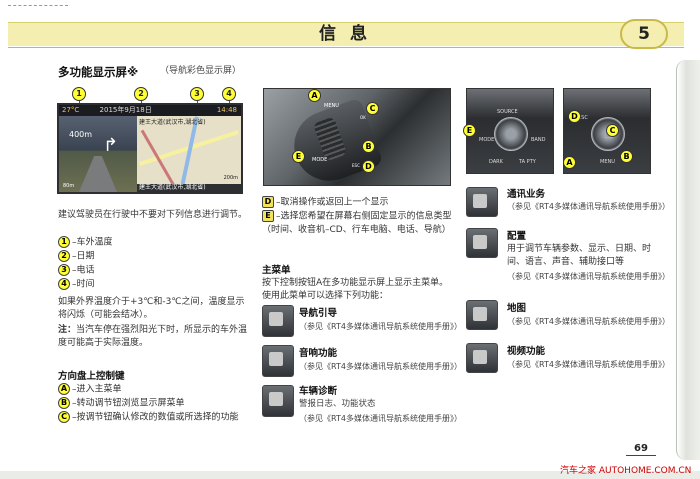 This screenshot has height=479, width=700. What do you see at coordinates (38, 5) in the screenshot?
I see `top-dashed-line` at bounding box center [38, 5].